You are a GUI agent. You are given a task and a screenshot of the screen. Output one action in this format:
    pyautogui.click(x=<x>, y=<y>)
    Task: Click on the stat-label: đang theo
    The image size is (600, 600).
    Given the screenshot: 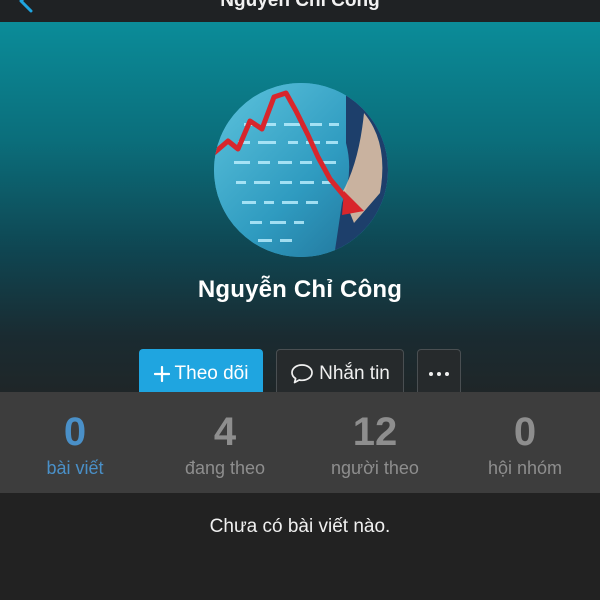 What is the action you would take?
    pyautogui.click(x=225, y=468)
    